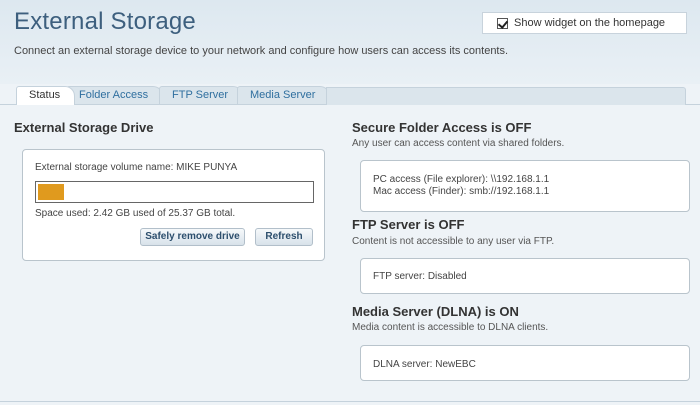  Describe the element at coordinates (461, 191) in the screenshot. I see `mac-access: Mac access (Finder): smb://192.168.1.1` at that location.